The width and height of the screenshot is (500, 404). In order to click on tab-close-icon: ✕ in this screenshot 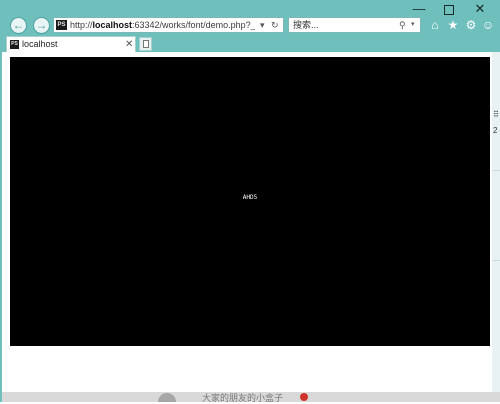, I will do `click(129, 44)`.